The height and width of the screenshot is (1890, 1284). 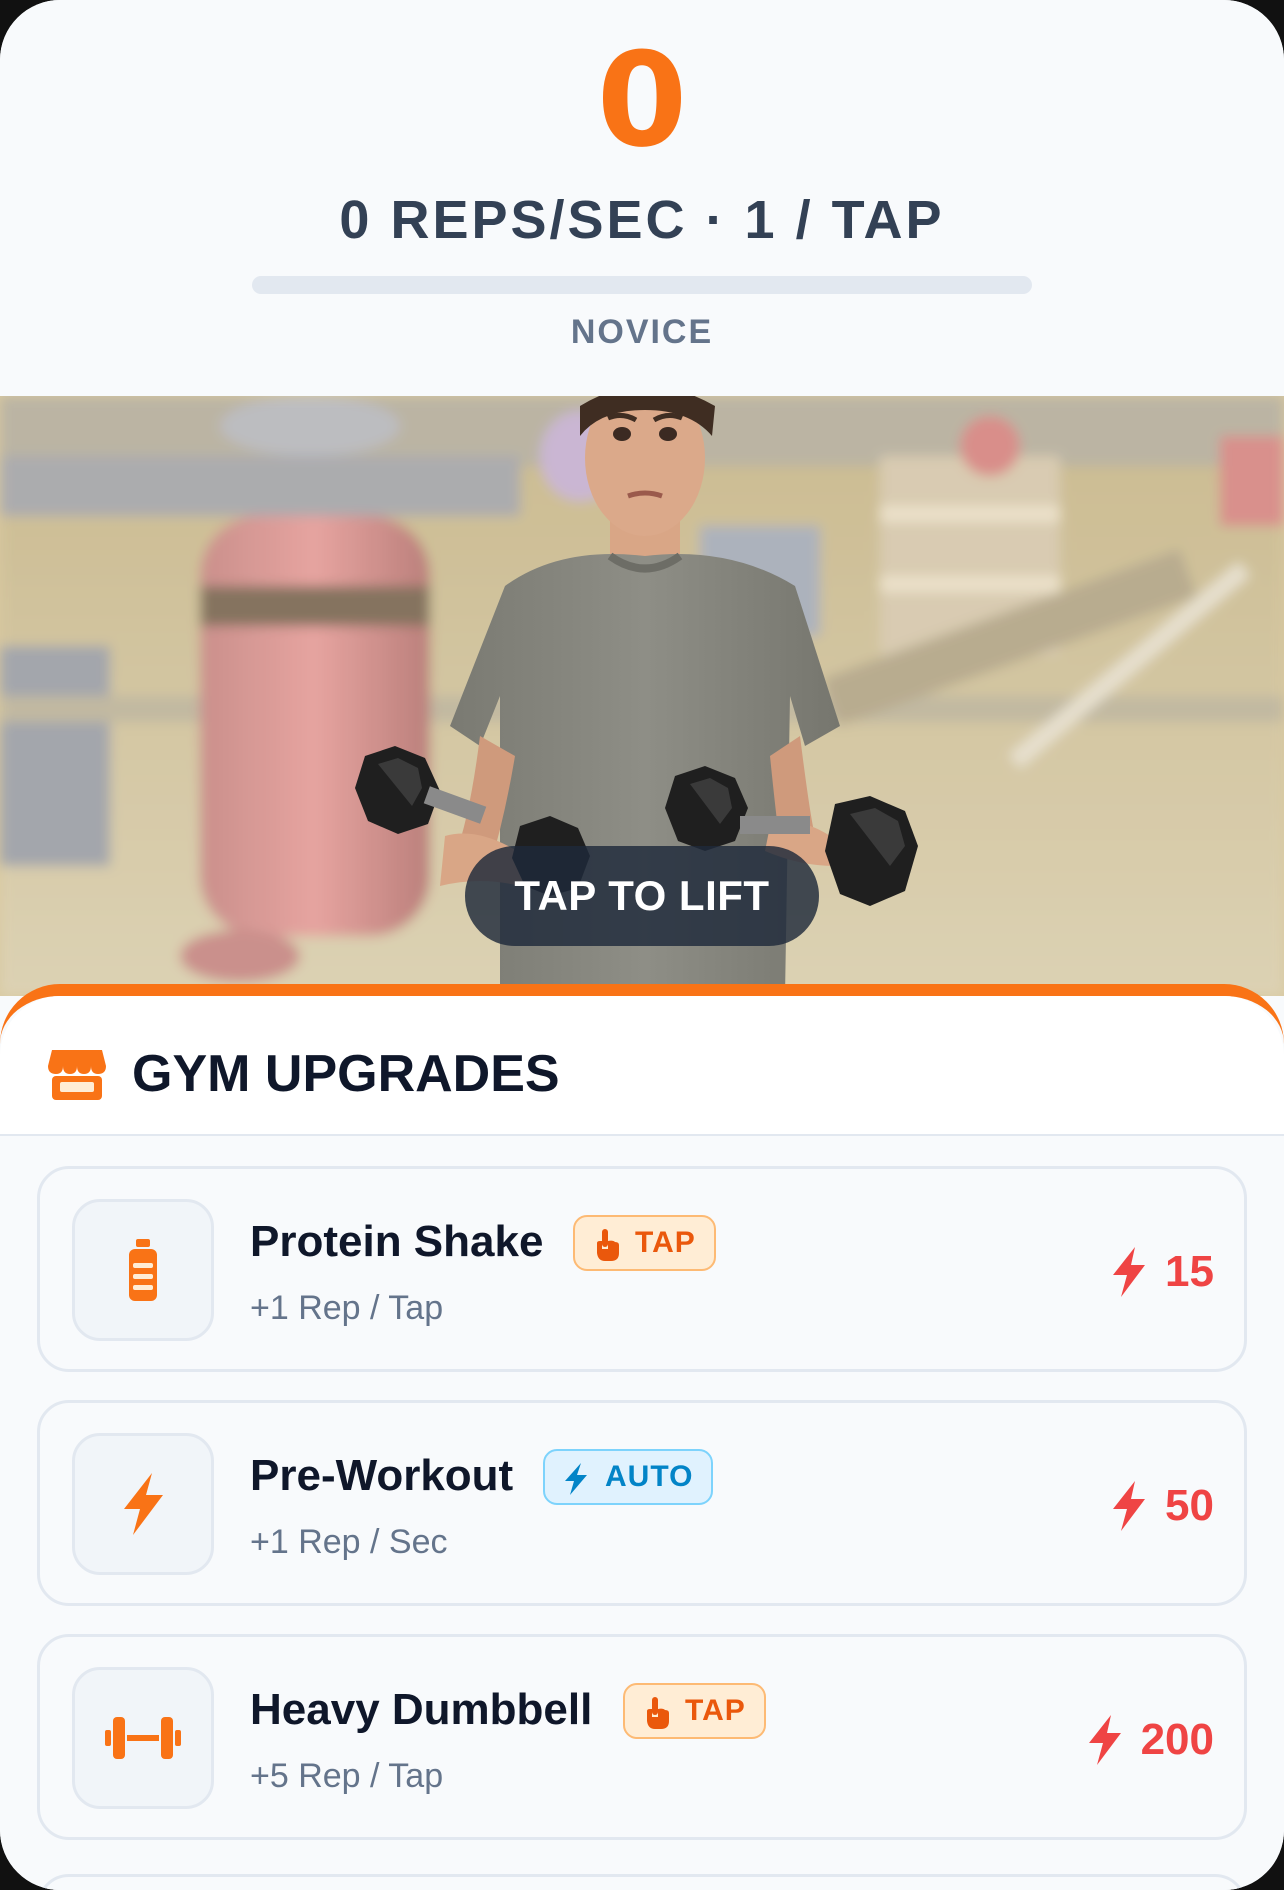 I want to click on upgrade-cost: 200, so click(x=1149, y=1740).